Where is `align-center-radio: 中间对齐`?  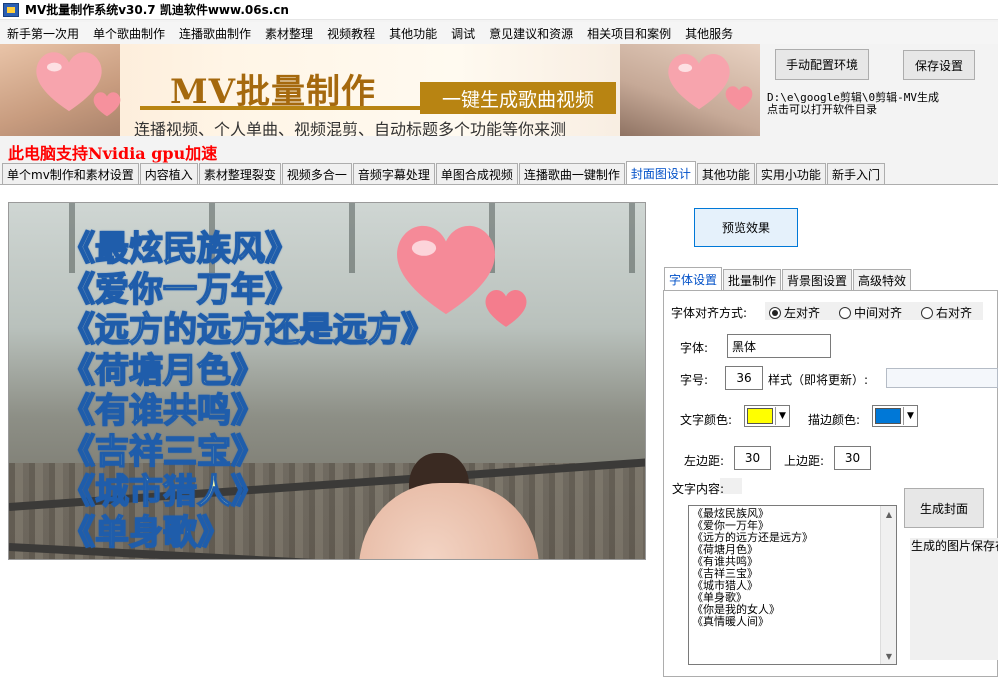
align-center-radio: 中间对齐 is located at coordinates (870, 312).